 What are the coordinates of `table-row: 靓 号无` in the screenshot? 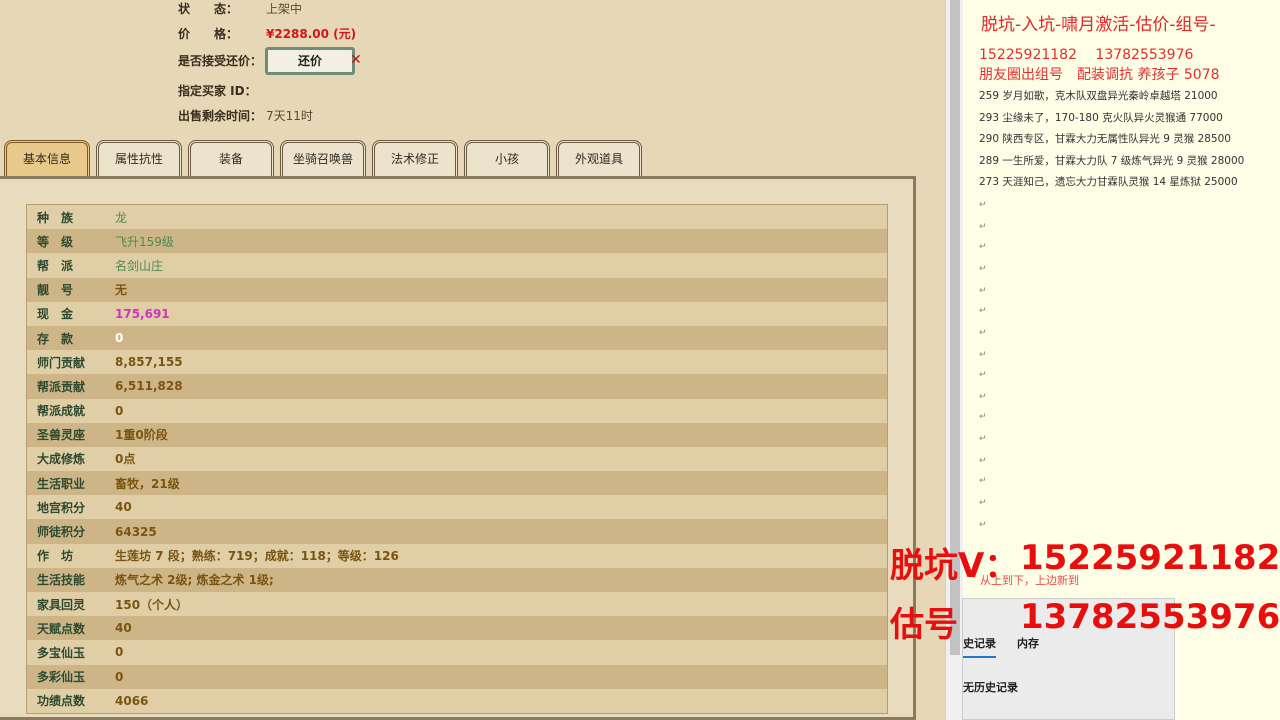 It's located at (457, 289).